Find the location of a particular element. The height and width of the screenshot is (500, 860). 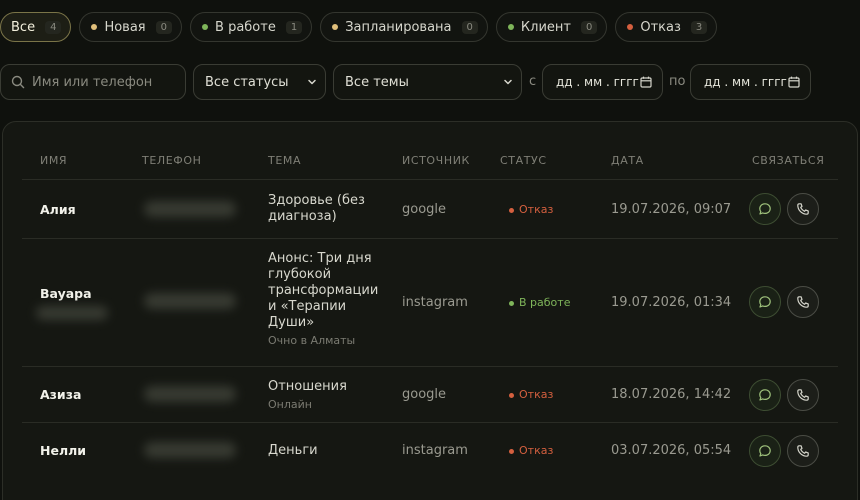

status-badge: В работе is located at coordinates (539, 303).